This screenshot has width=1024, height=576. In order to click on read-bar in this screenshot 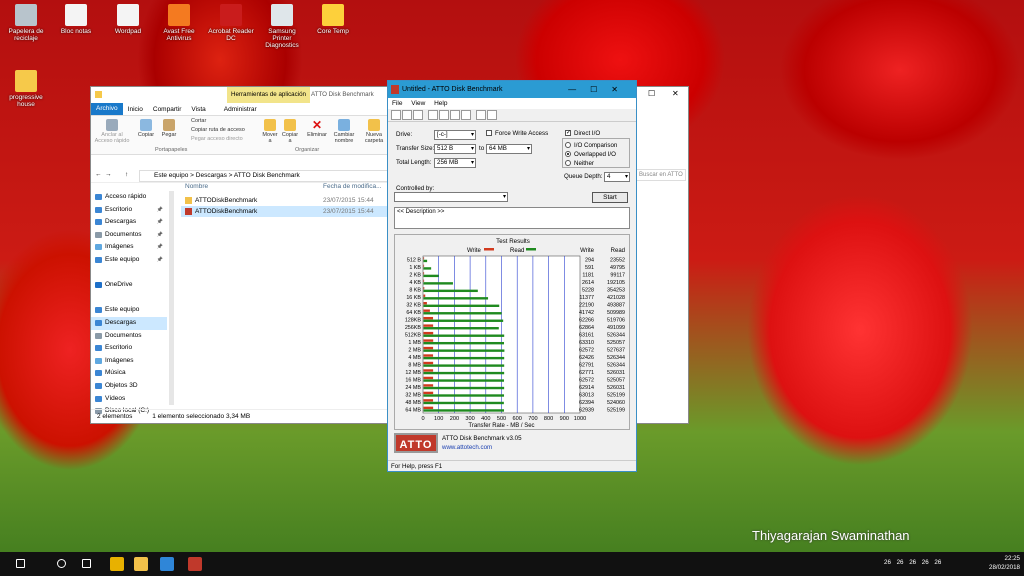, I will do `click(464, 350)`.